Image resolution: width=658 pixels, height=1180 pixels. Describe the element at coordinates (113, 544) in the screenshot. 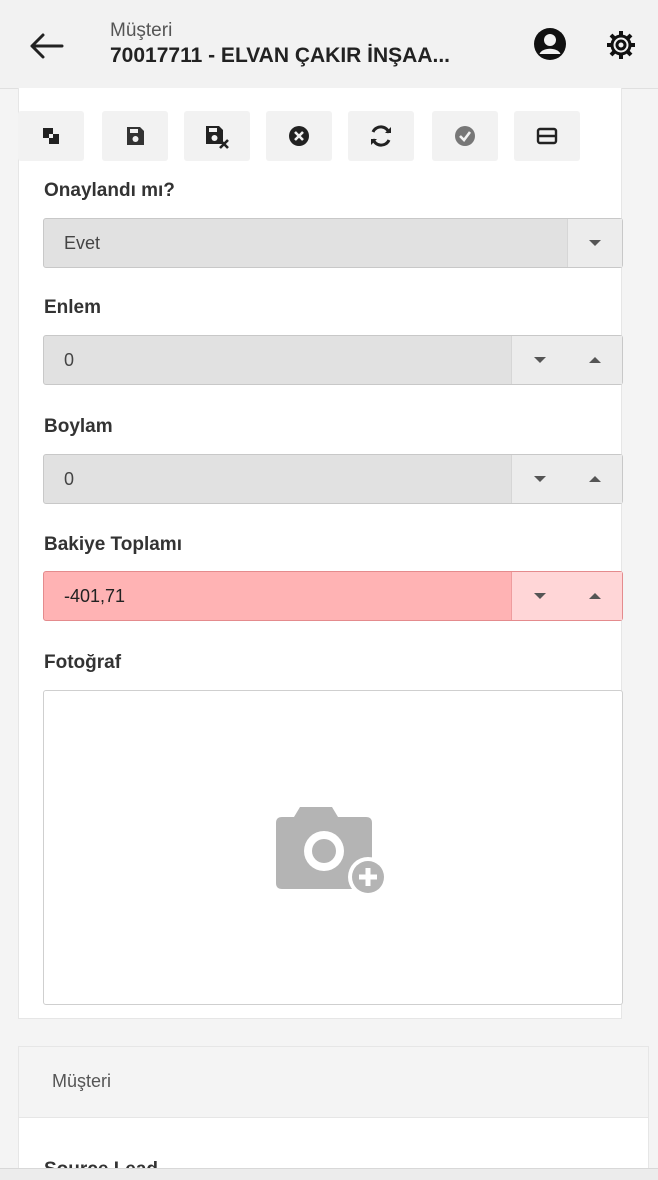

I see `balance-label: Bakiye Toplamı` at that location.